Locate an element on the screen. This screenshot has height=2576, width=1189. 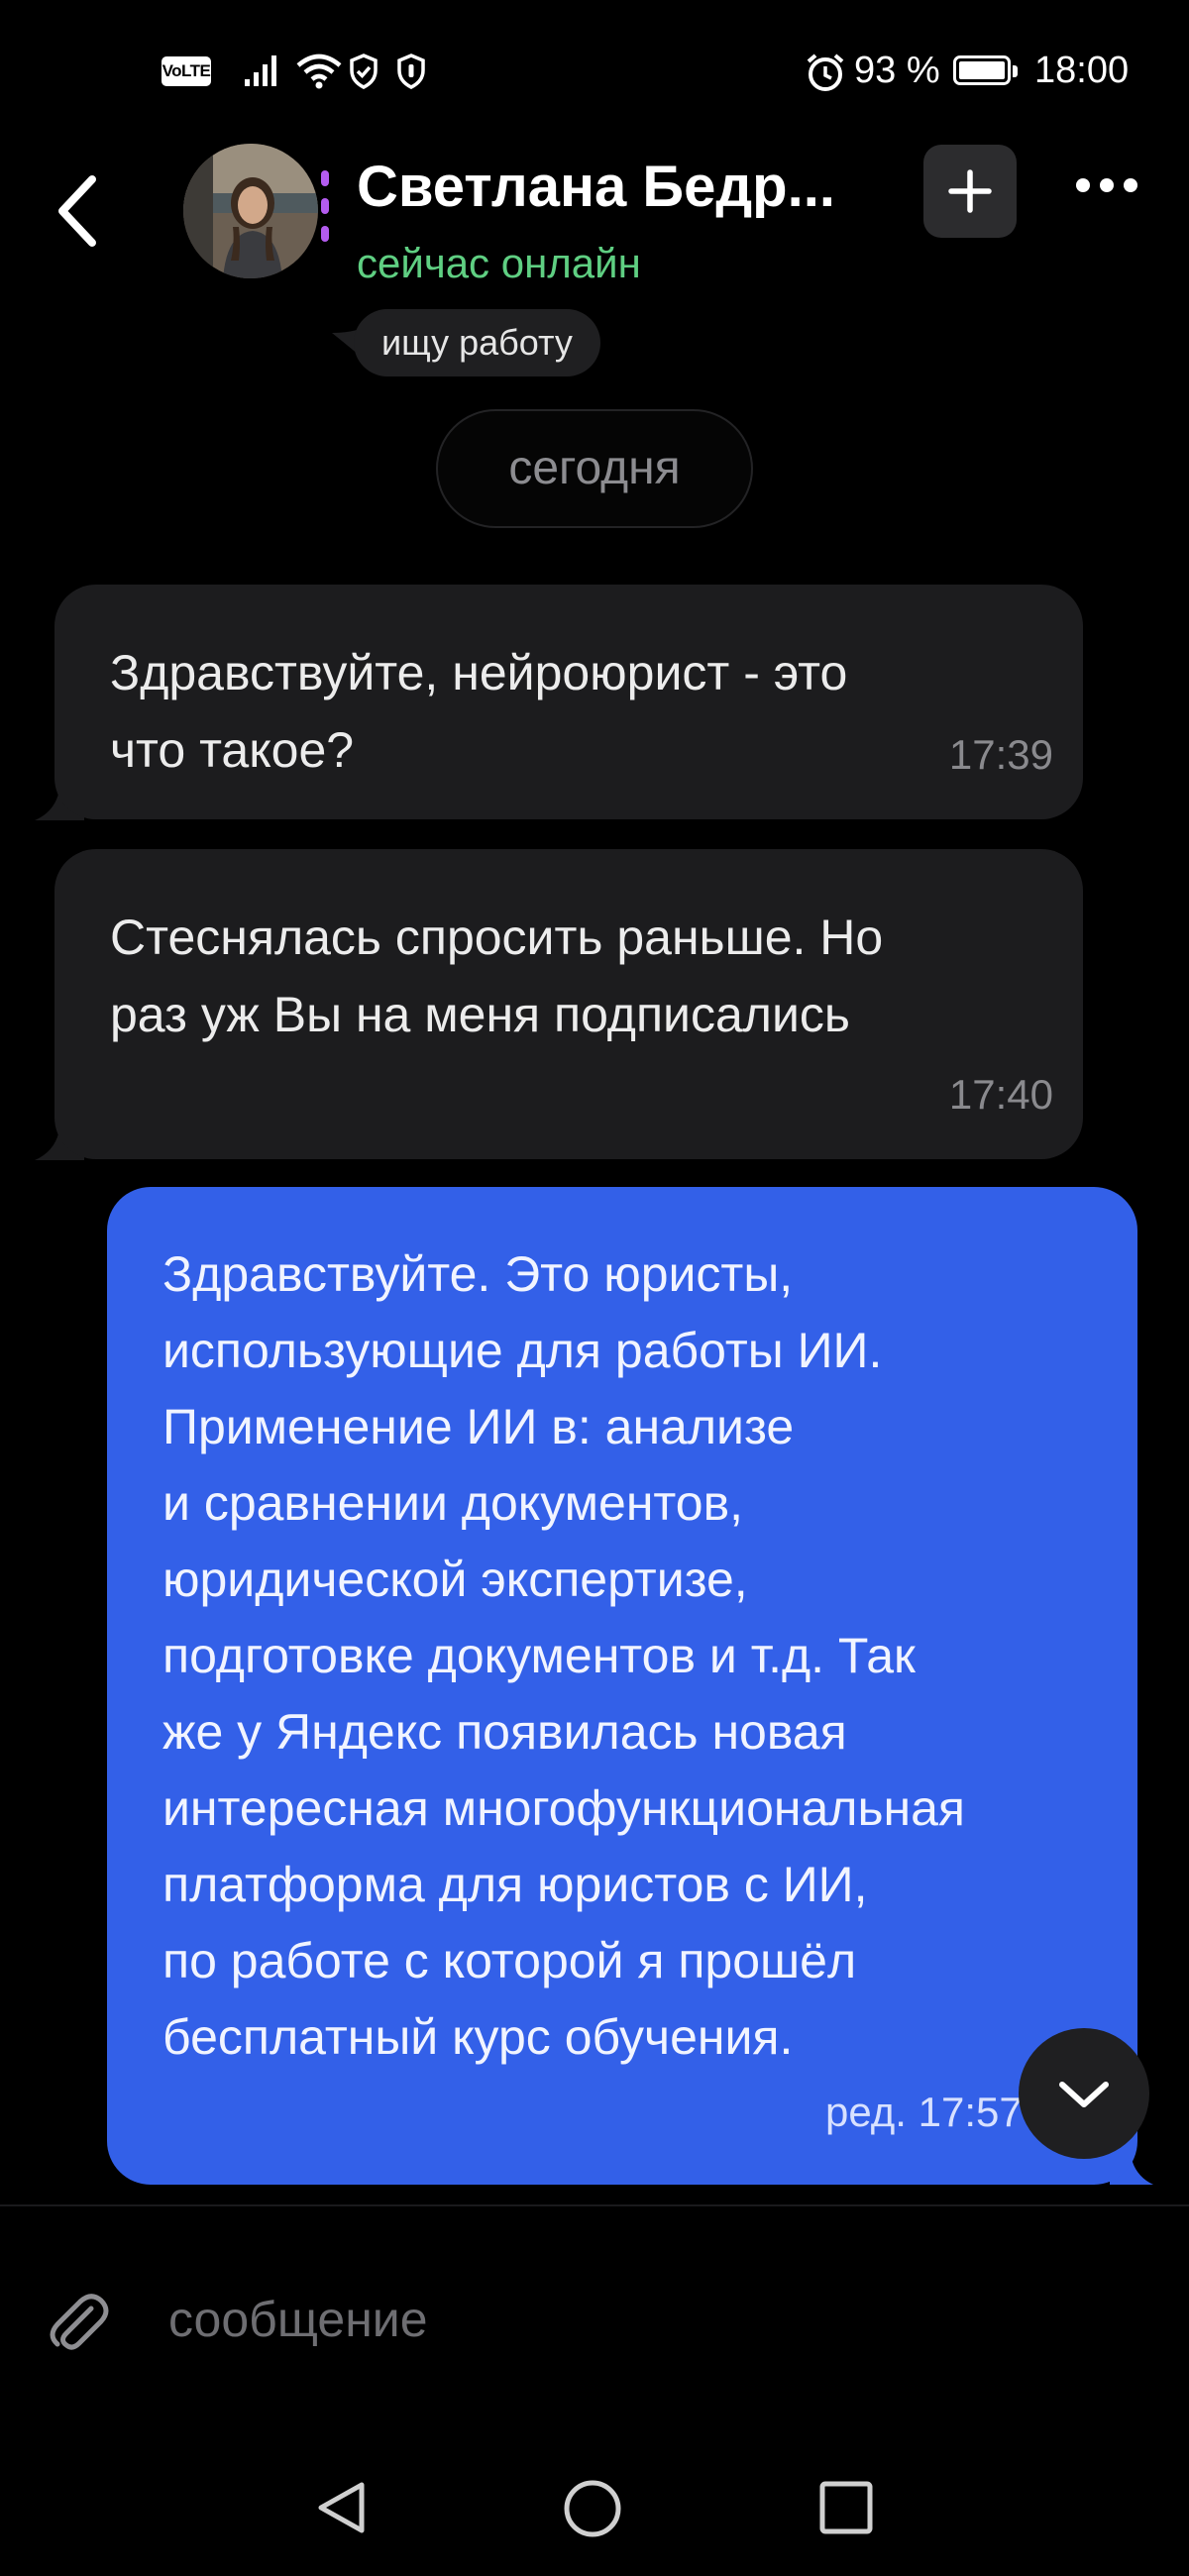
nav-recent-icon is located at coordinates (846, 2507).